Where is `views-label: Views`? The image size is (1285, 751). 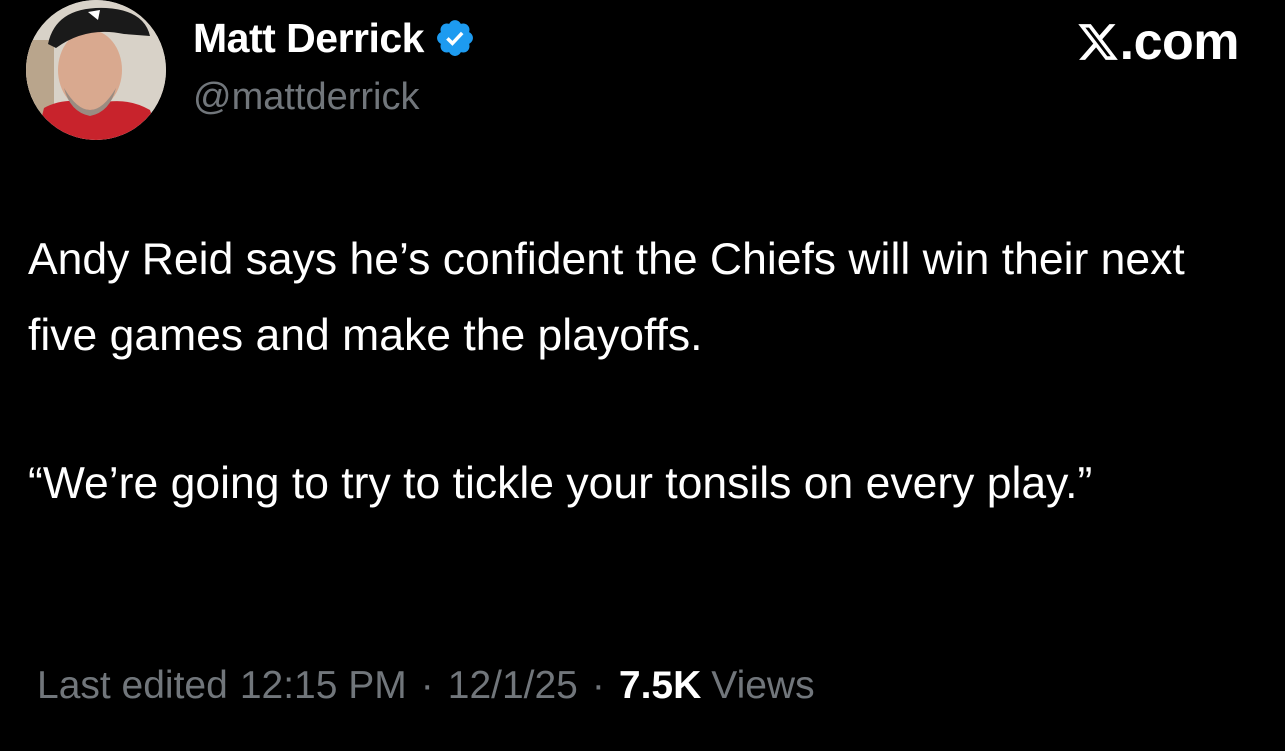
views-label: Views is located at coordinates (762, 686).